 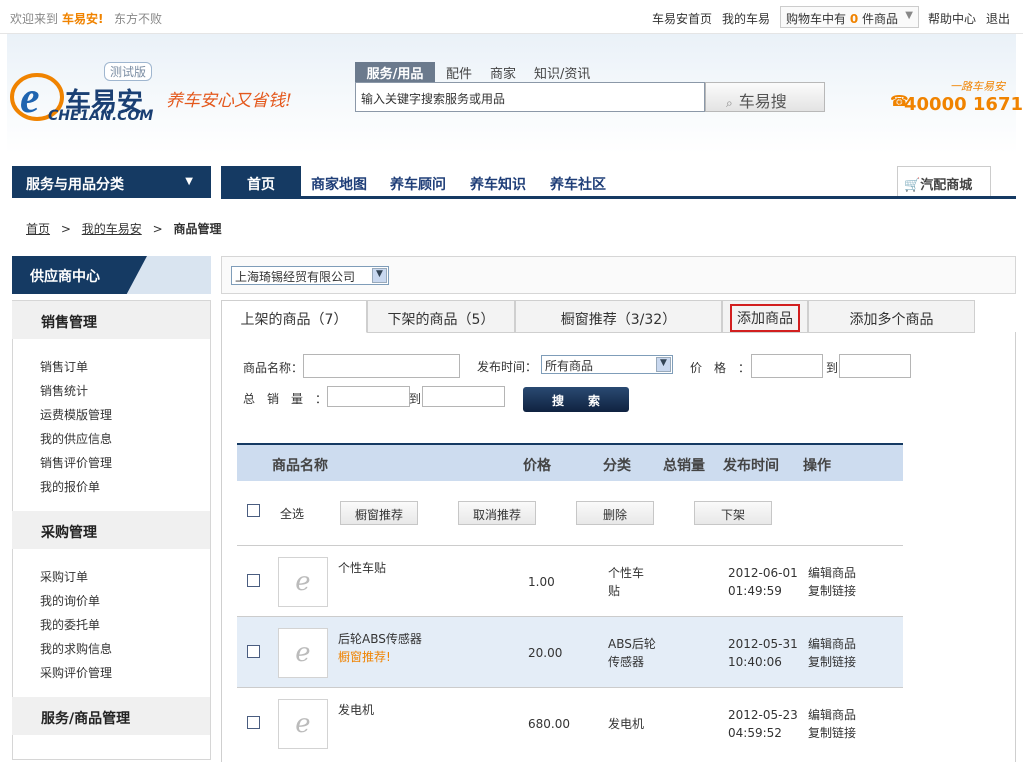 I want to click on sidebar-item-commissions: 我的委托单, so click(x=70, y=624).